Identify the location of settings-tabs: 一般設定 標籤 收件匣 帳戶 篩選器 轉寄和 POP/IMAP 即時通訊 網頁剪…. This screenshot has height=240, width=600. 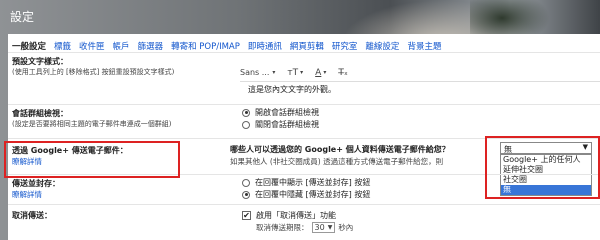
(230, 46).